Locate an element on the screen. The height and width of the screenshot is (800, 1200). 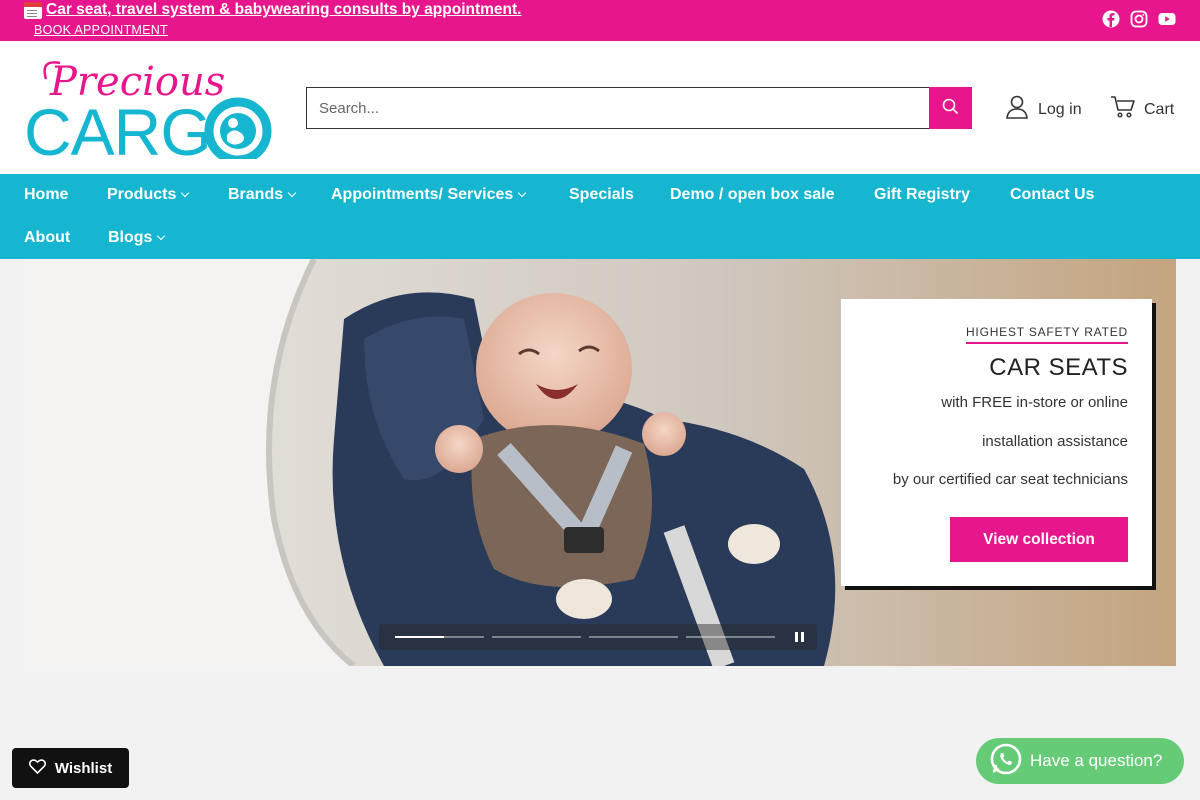
search-icon is located at coordinates (950, 108).